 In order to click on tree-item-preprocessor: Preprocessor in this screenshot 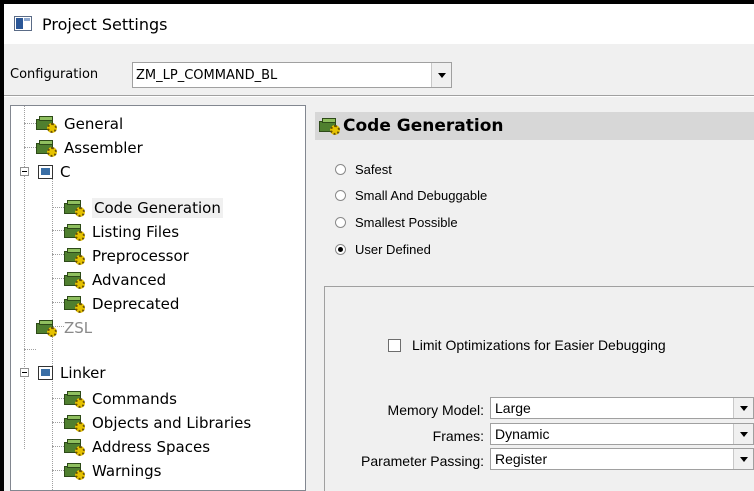, I will do `click(126, 256)`.